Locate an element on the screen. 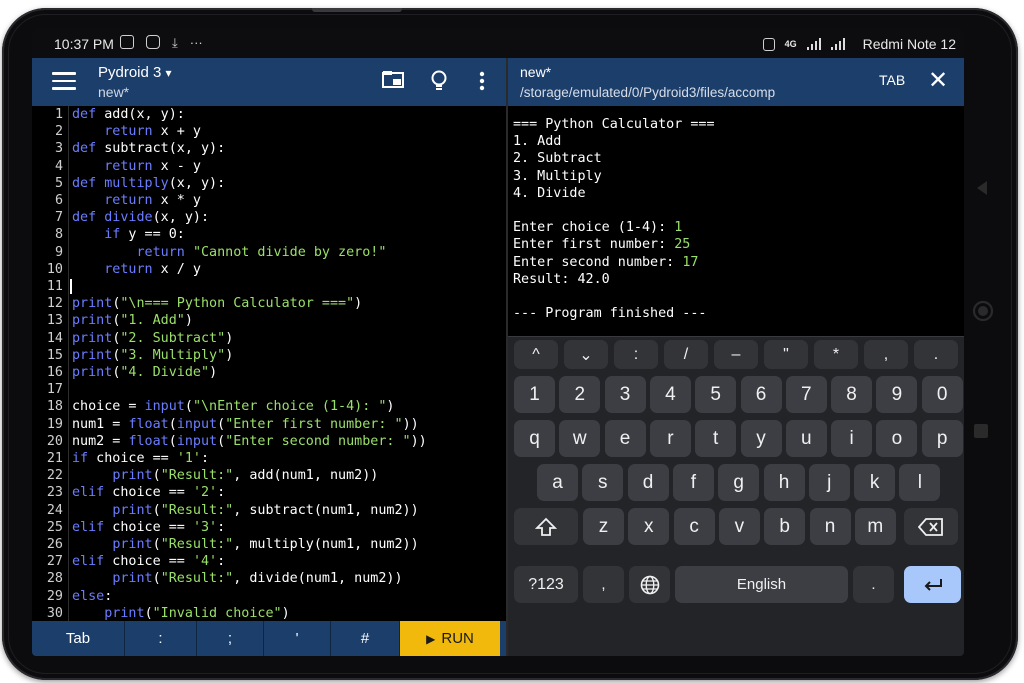 Image resolution: width=1024 pixels, height=683 pixels. digit-key: 0 is located at coordinates (942, 394).